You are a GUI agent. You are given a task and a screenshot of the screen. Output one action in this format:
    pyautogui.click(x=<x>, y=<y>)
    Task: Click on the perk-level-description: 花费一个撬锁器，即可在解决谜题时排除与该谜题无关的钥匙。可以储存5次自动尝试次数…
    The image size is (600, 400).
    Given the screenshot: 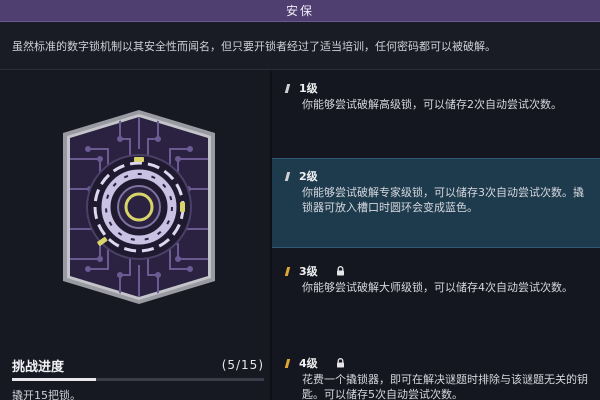 What is the action you would take?
    pyautogui.click(x=445, y=386)
    